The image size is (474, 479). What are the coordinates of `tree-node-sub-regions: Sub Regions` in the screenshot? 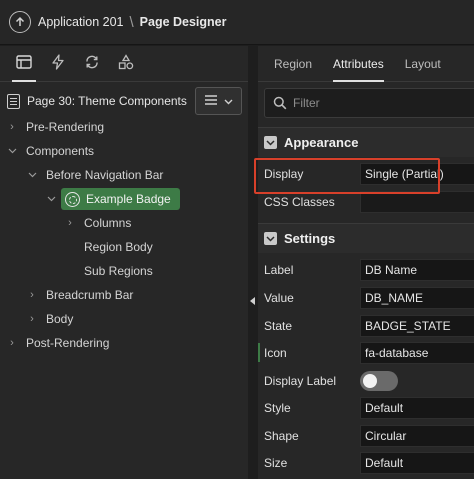 It's located at (108, 271).